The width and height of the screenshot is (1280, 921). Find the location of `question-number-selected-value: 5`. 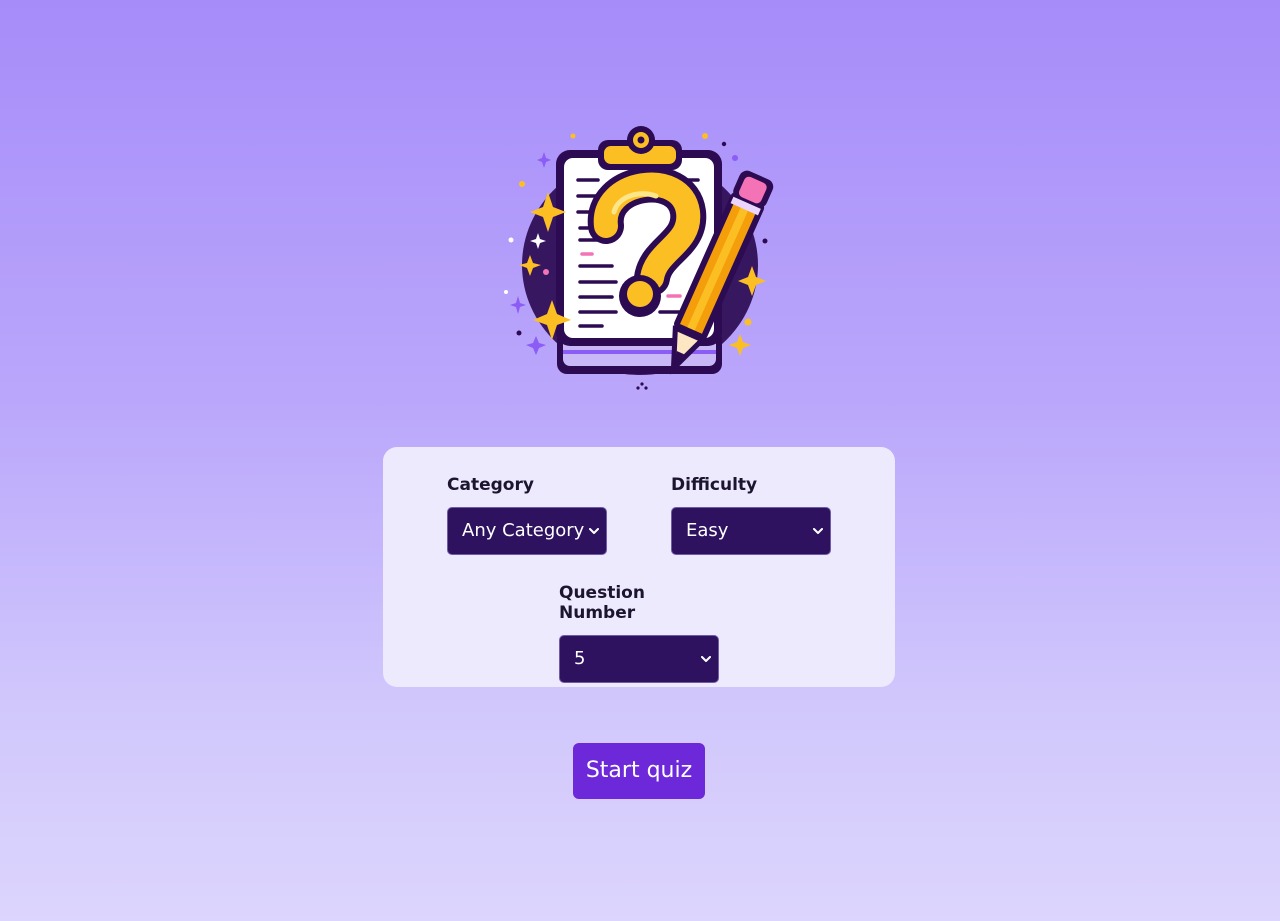

question-number-selected-value: 5 is located at coordinates (580, 658).